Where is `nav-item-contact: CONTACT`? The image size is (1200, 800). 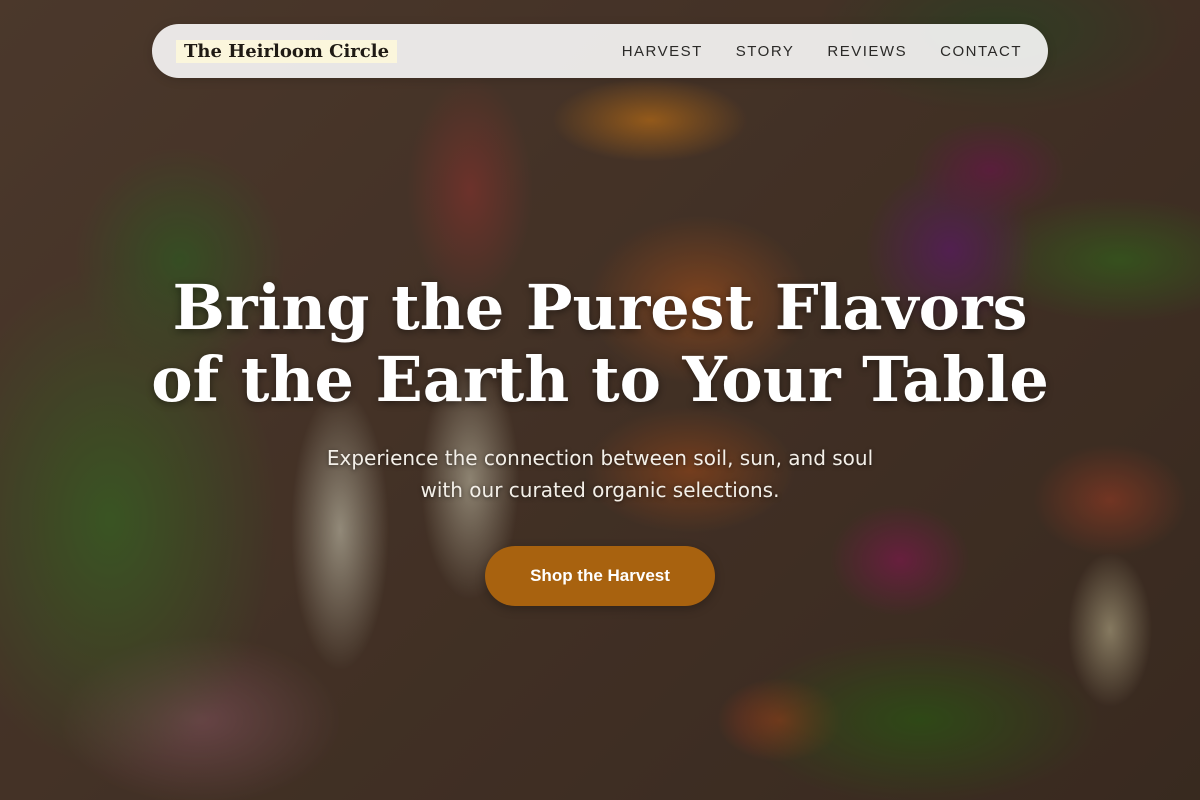
nav-item-contact: CONTACT is located at coordinates (981, 51).